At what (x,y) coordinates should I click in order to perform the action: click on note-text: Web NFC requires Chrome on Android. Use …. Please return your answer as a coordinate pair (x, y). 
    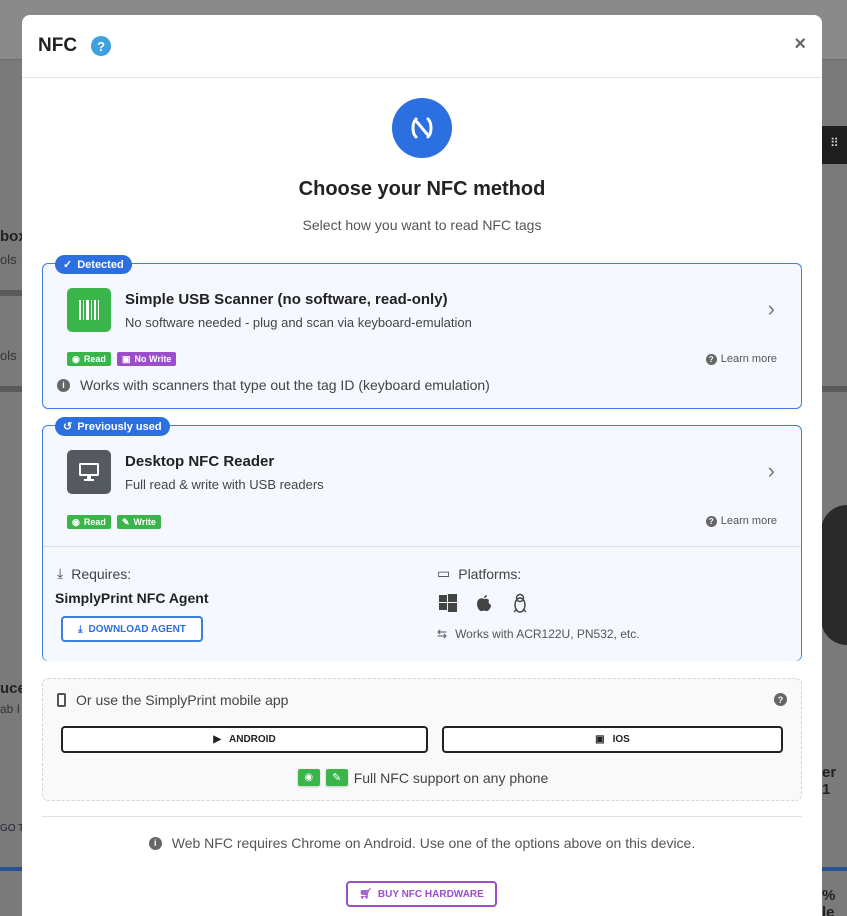
    Looking at the image, I should click on (433, 843).